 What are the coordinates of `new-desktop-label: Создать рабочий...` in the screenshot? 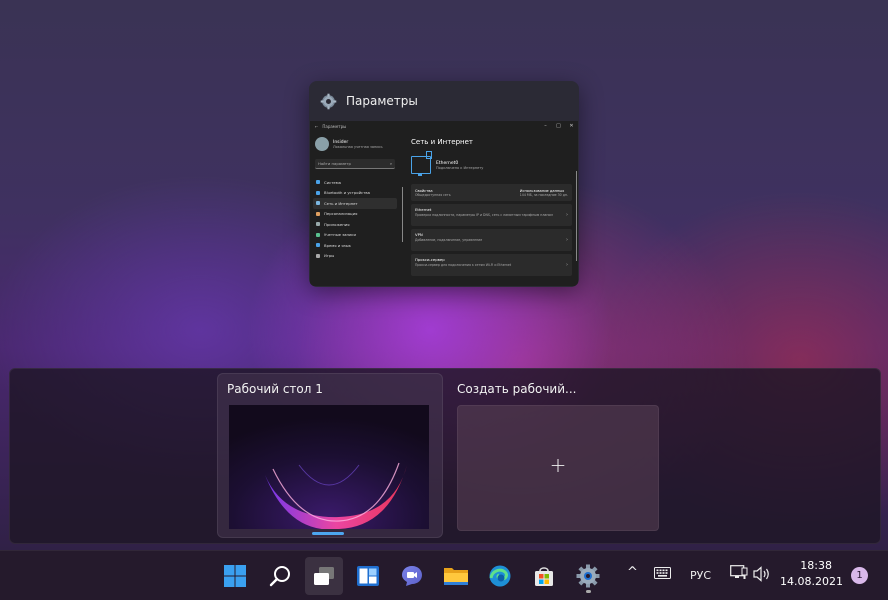 It's located at (516, 389).